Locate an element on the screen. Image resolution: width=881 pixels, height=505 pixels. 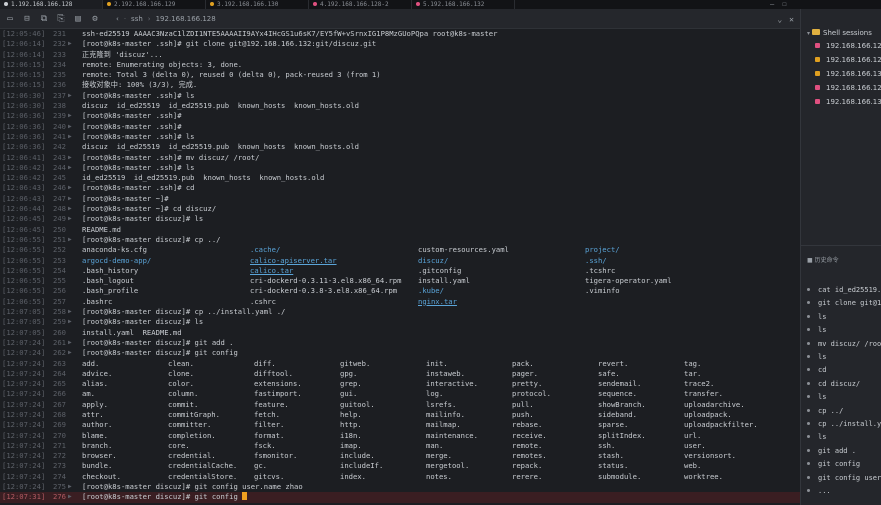
config-option: mergetool. is located at coordinates (448, 466).